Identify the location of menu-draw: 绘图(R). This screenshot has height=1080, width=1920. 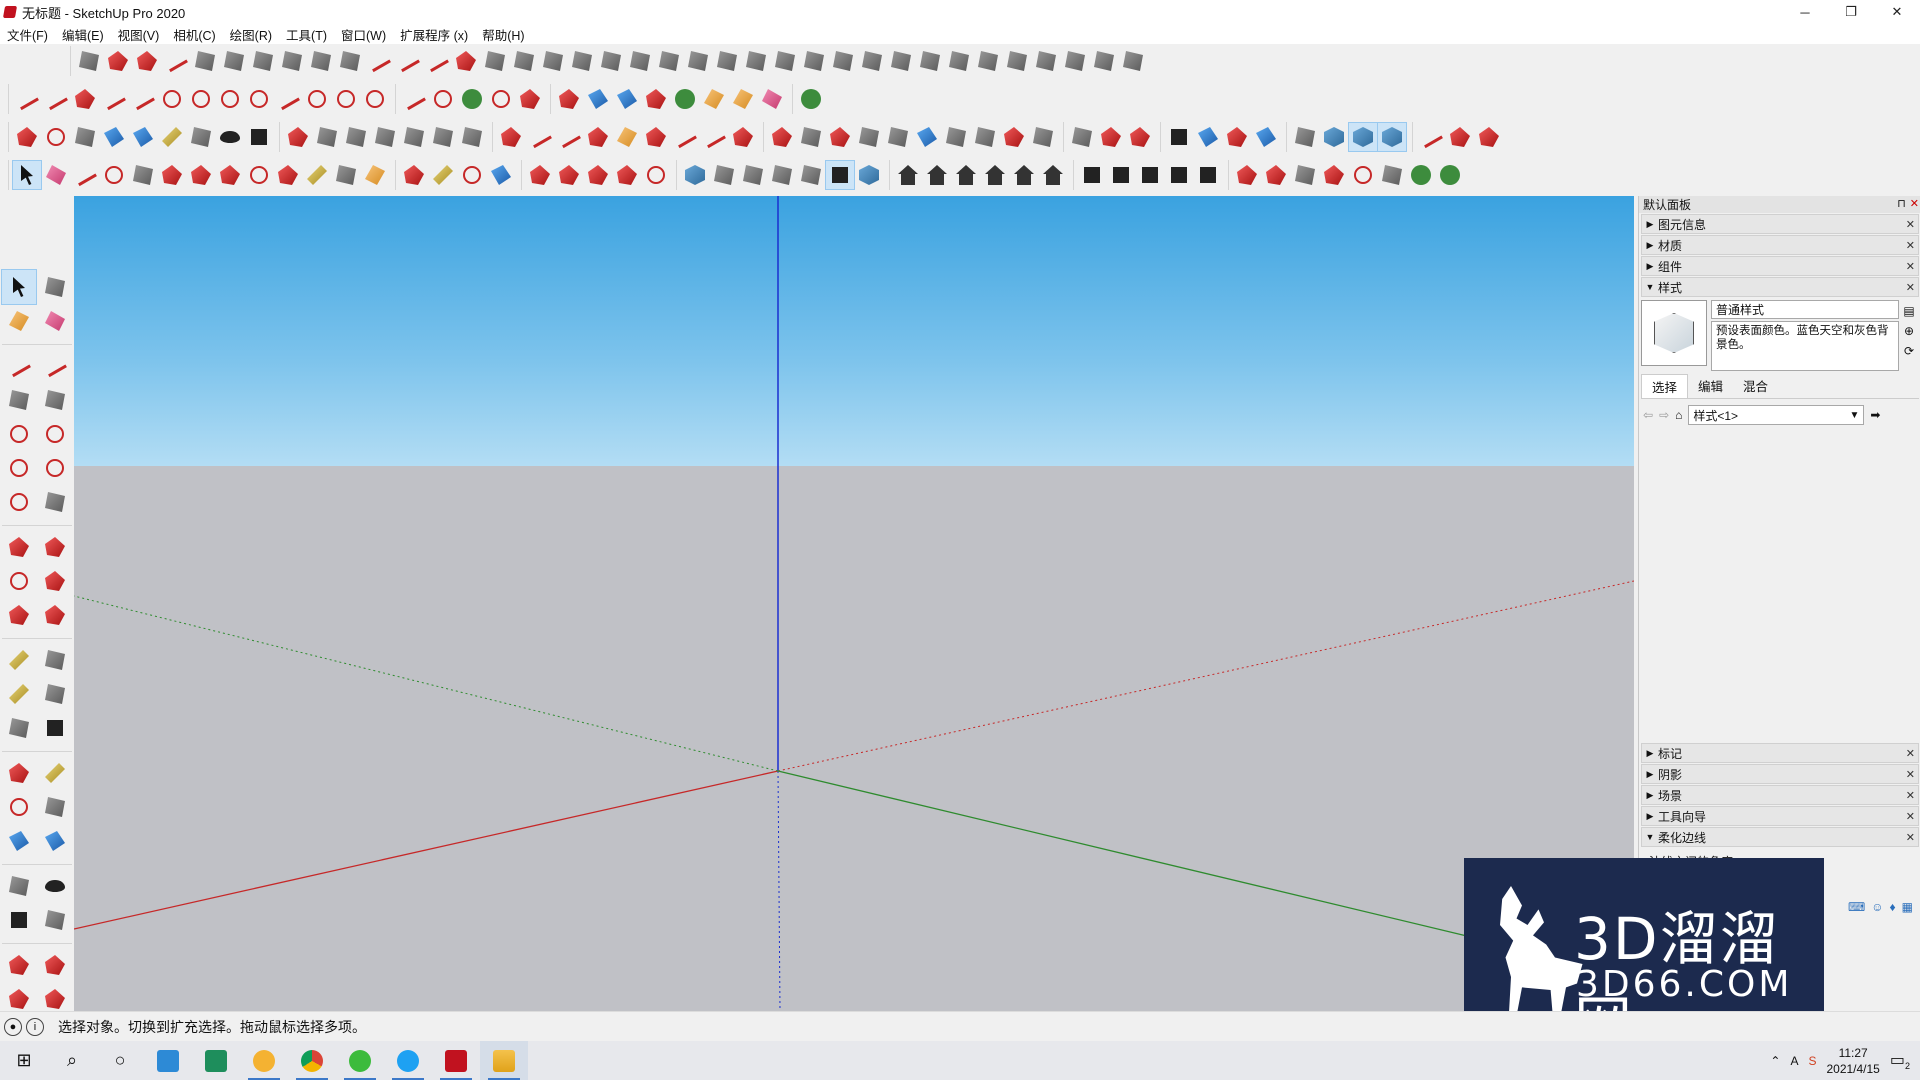
(251, 34).